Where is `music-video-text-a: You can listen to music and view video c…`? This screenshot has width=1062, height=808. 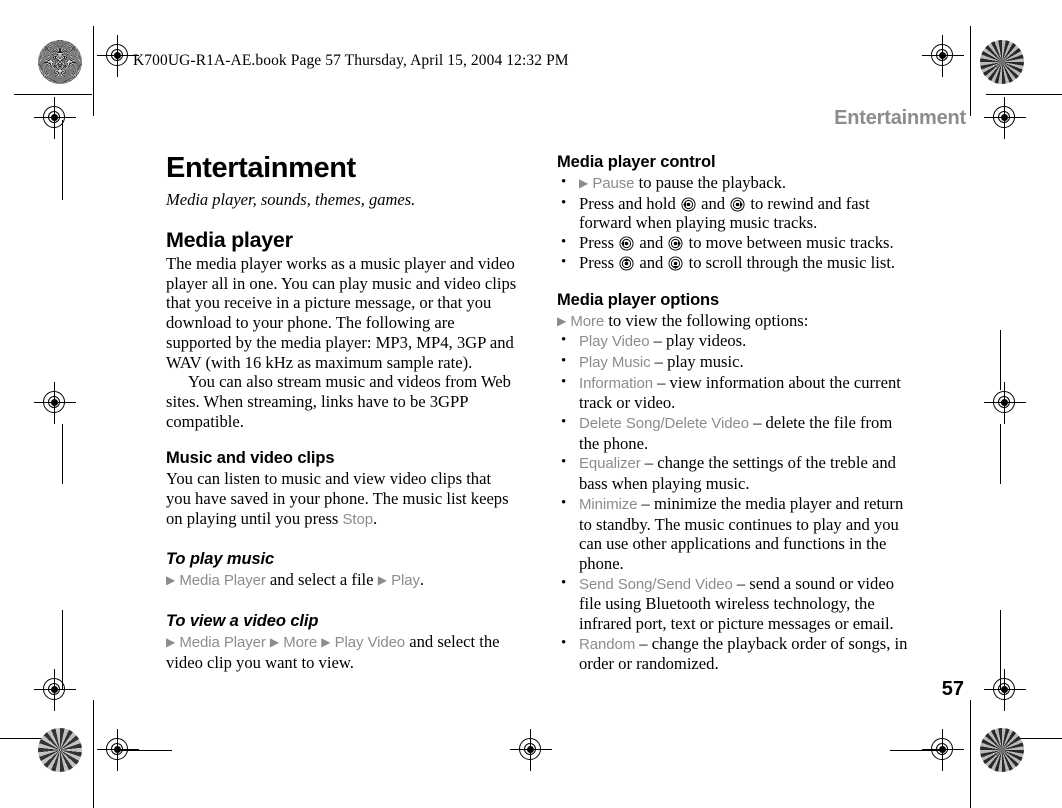
music-video-text-a: You can listen to music and view video c… is located at coordinates (337, 498).